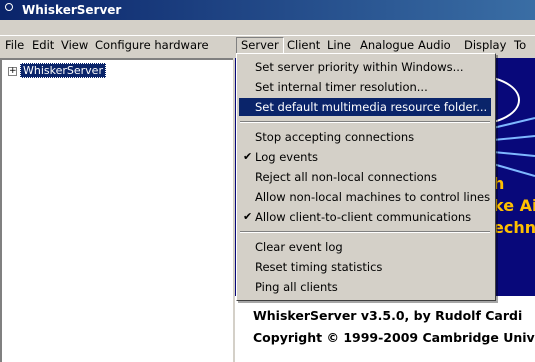 The image size is (535, 362). I want to click on menu-item-label: Clear event log, so click(299, 247).